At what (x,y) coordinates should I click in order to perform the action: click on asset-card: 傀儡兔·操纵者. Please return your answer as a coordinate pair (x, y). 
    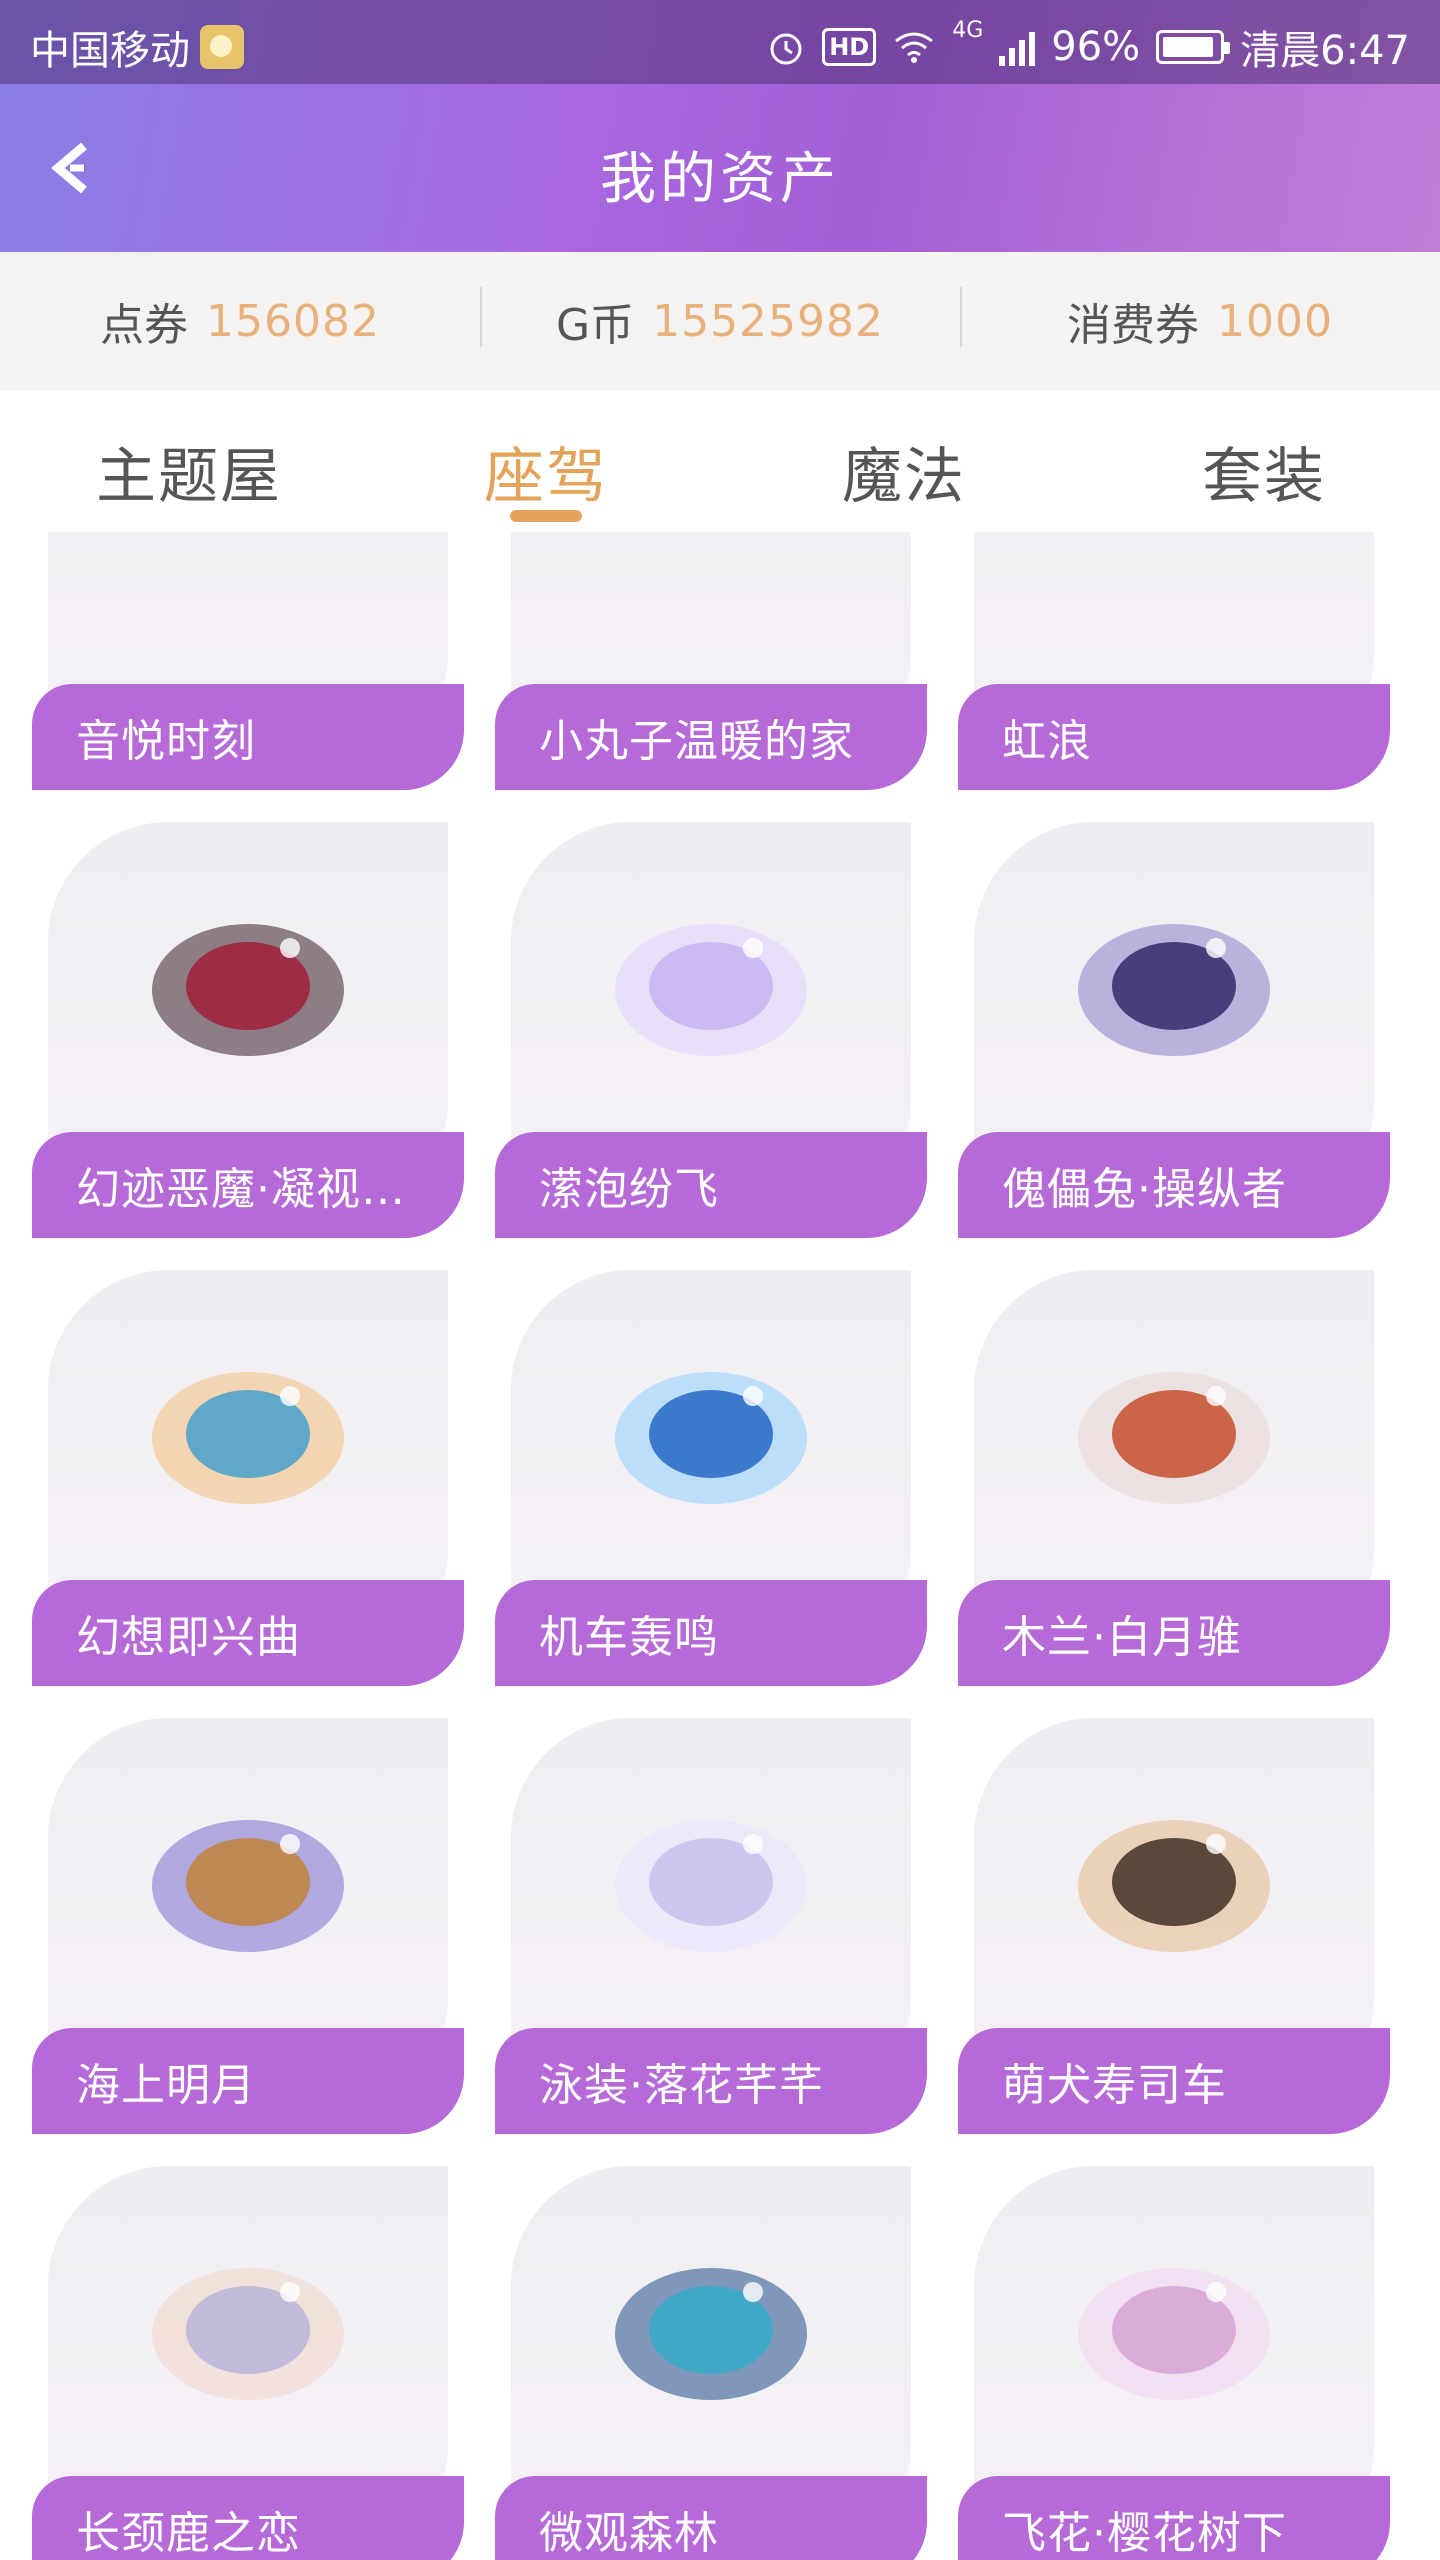
    Looking at the image, I should click on (1174, 1032).